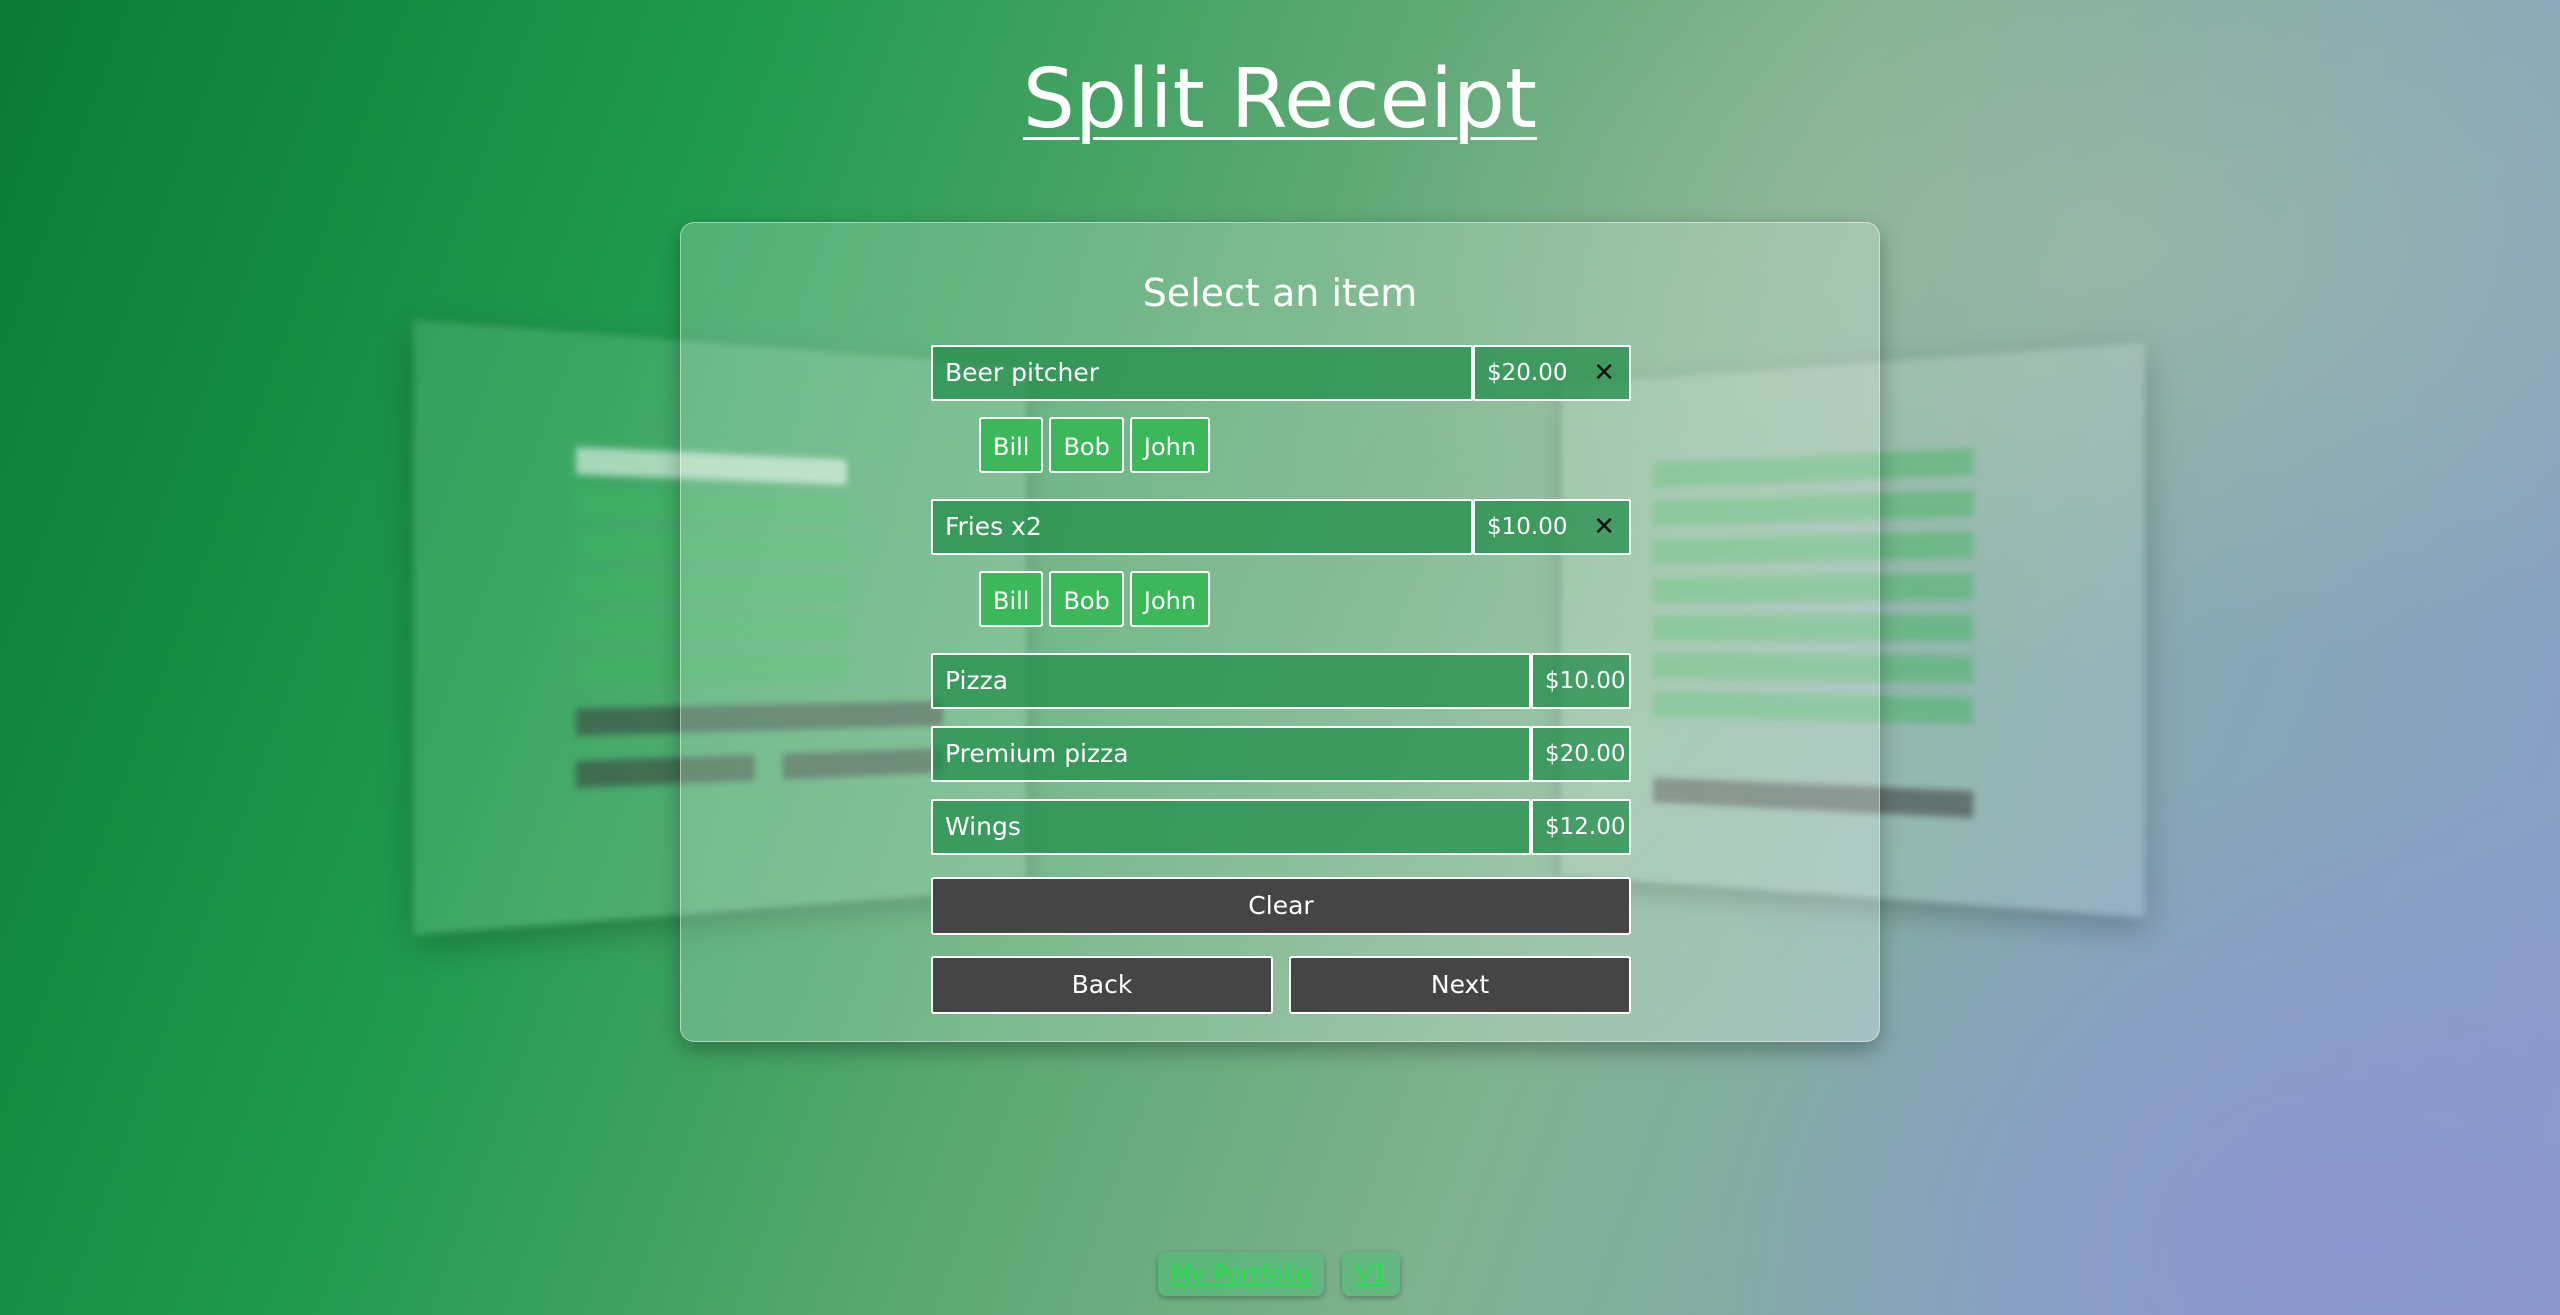  Describe the element at coordinates (1281, 906) in the screenshot. I see `clear-button: Clear` at that location.